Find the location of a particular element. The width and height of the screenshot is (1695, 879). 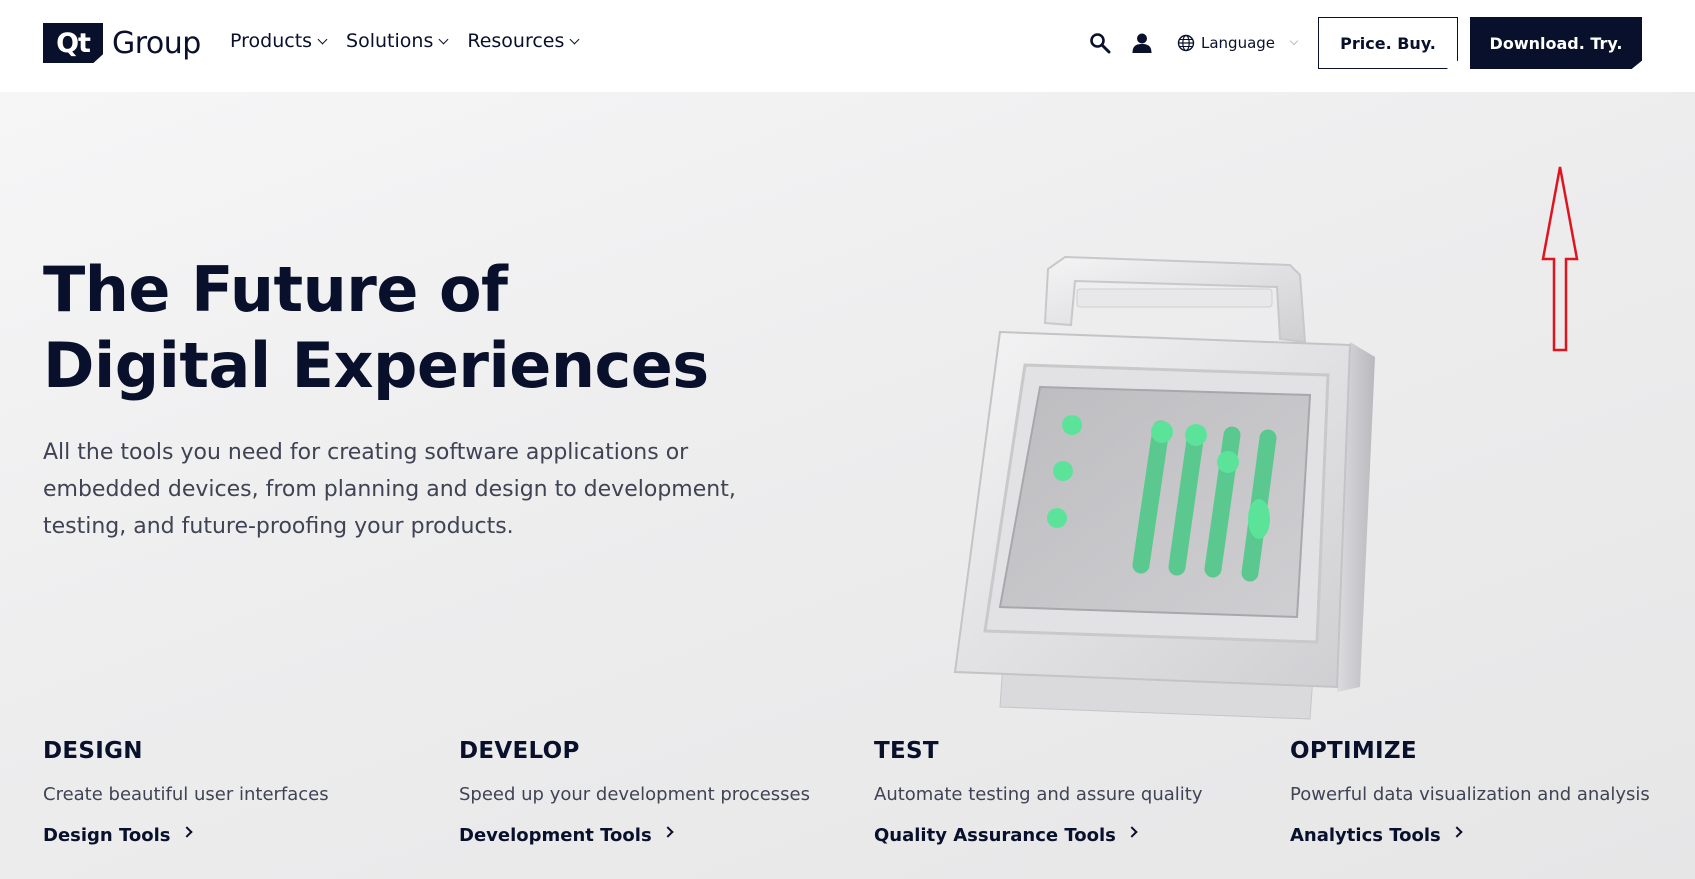

annotation-arrow-icon is located at coordinates (1560, 259).